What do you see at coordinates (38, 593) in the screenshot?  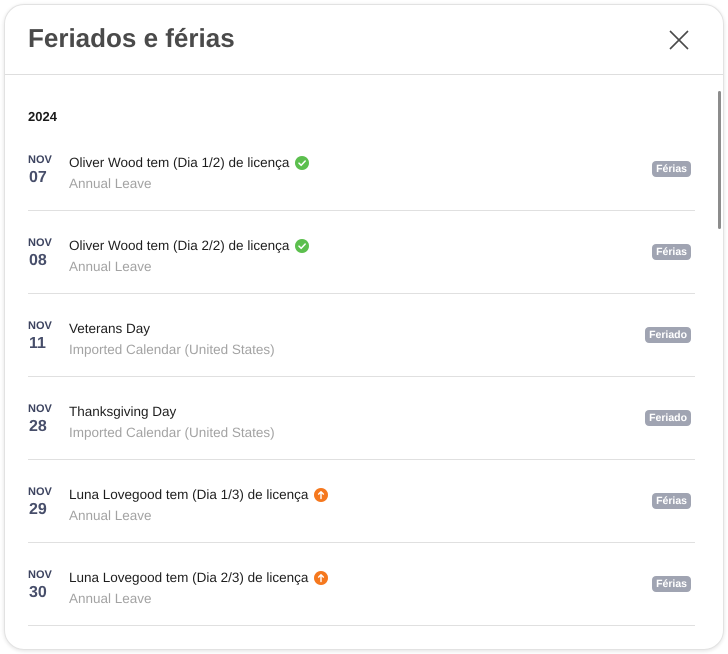 I see `event-day: 30` at bounding box center [38, 593].